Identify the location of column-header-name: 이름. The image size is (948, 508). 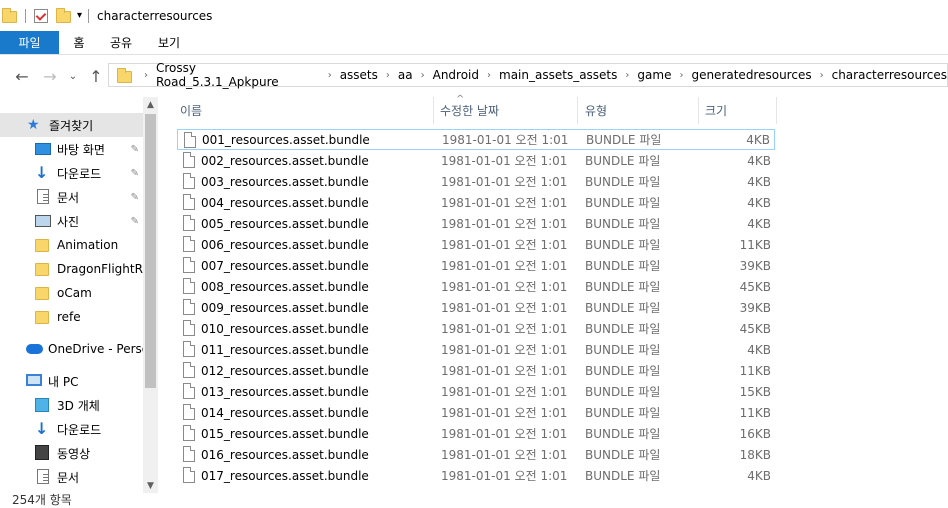
(303, 110).